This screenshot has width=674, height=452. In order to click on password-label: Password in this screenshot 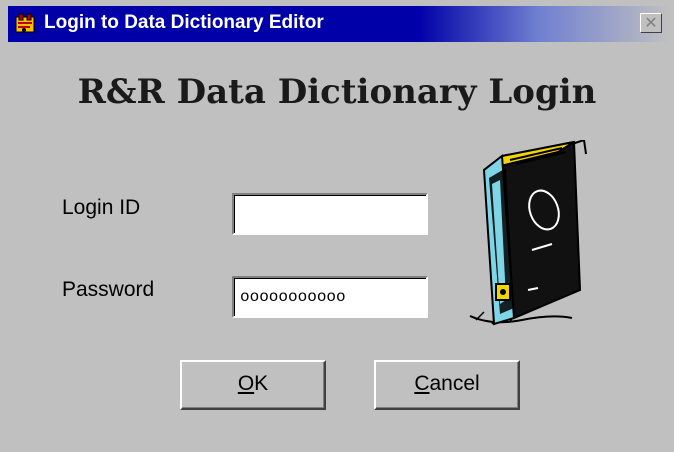, I will do `click(108, 289)`.